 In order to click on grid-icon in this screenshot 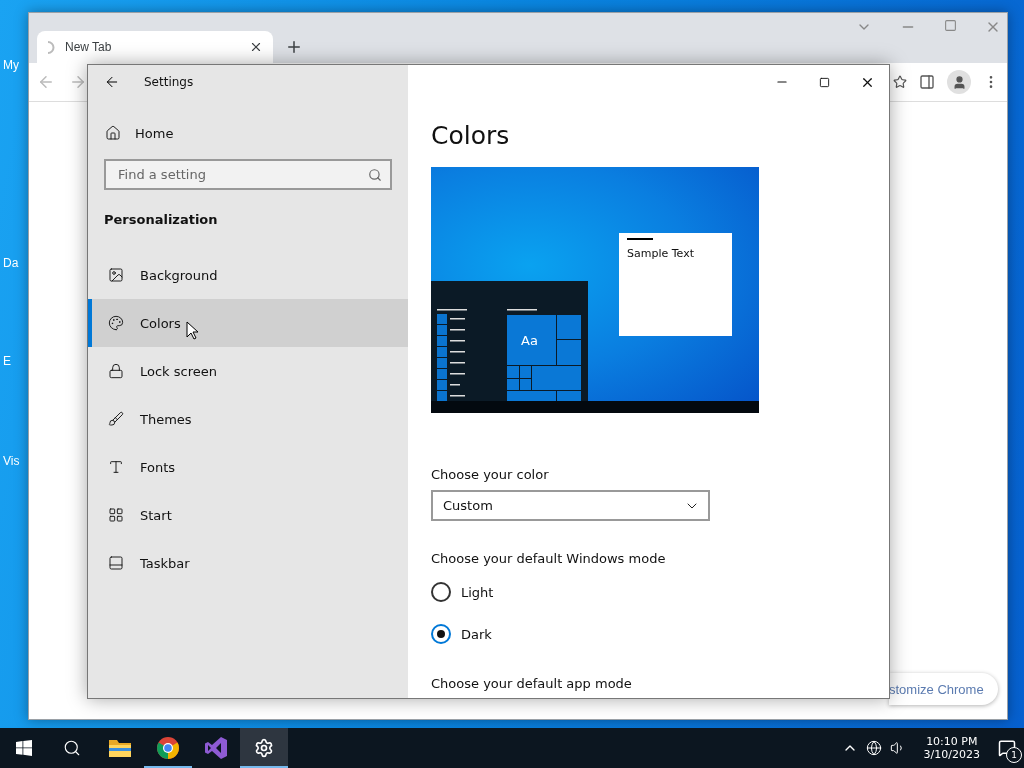, I will do `click(116, 515)`.